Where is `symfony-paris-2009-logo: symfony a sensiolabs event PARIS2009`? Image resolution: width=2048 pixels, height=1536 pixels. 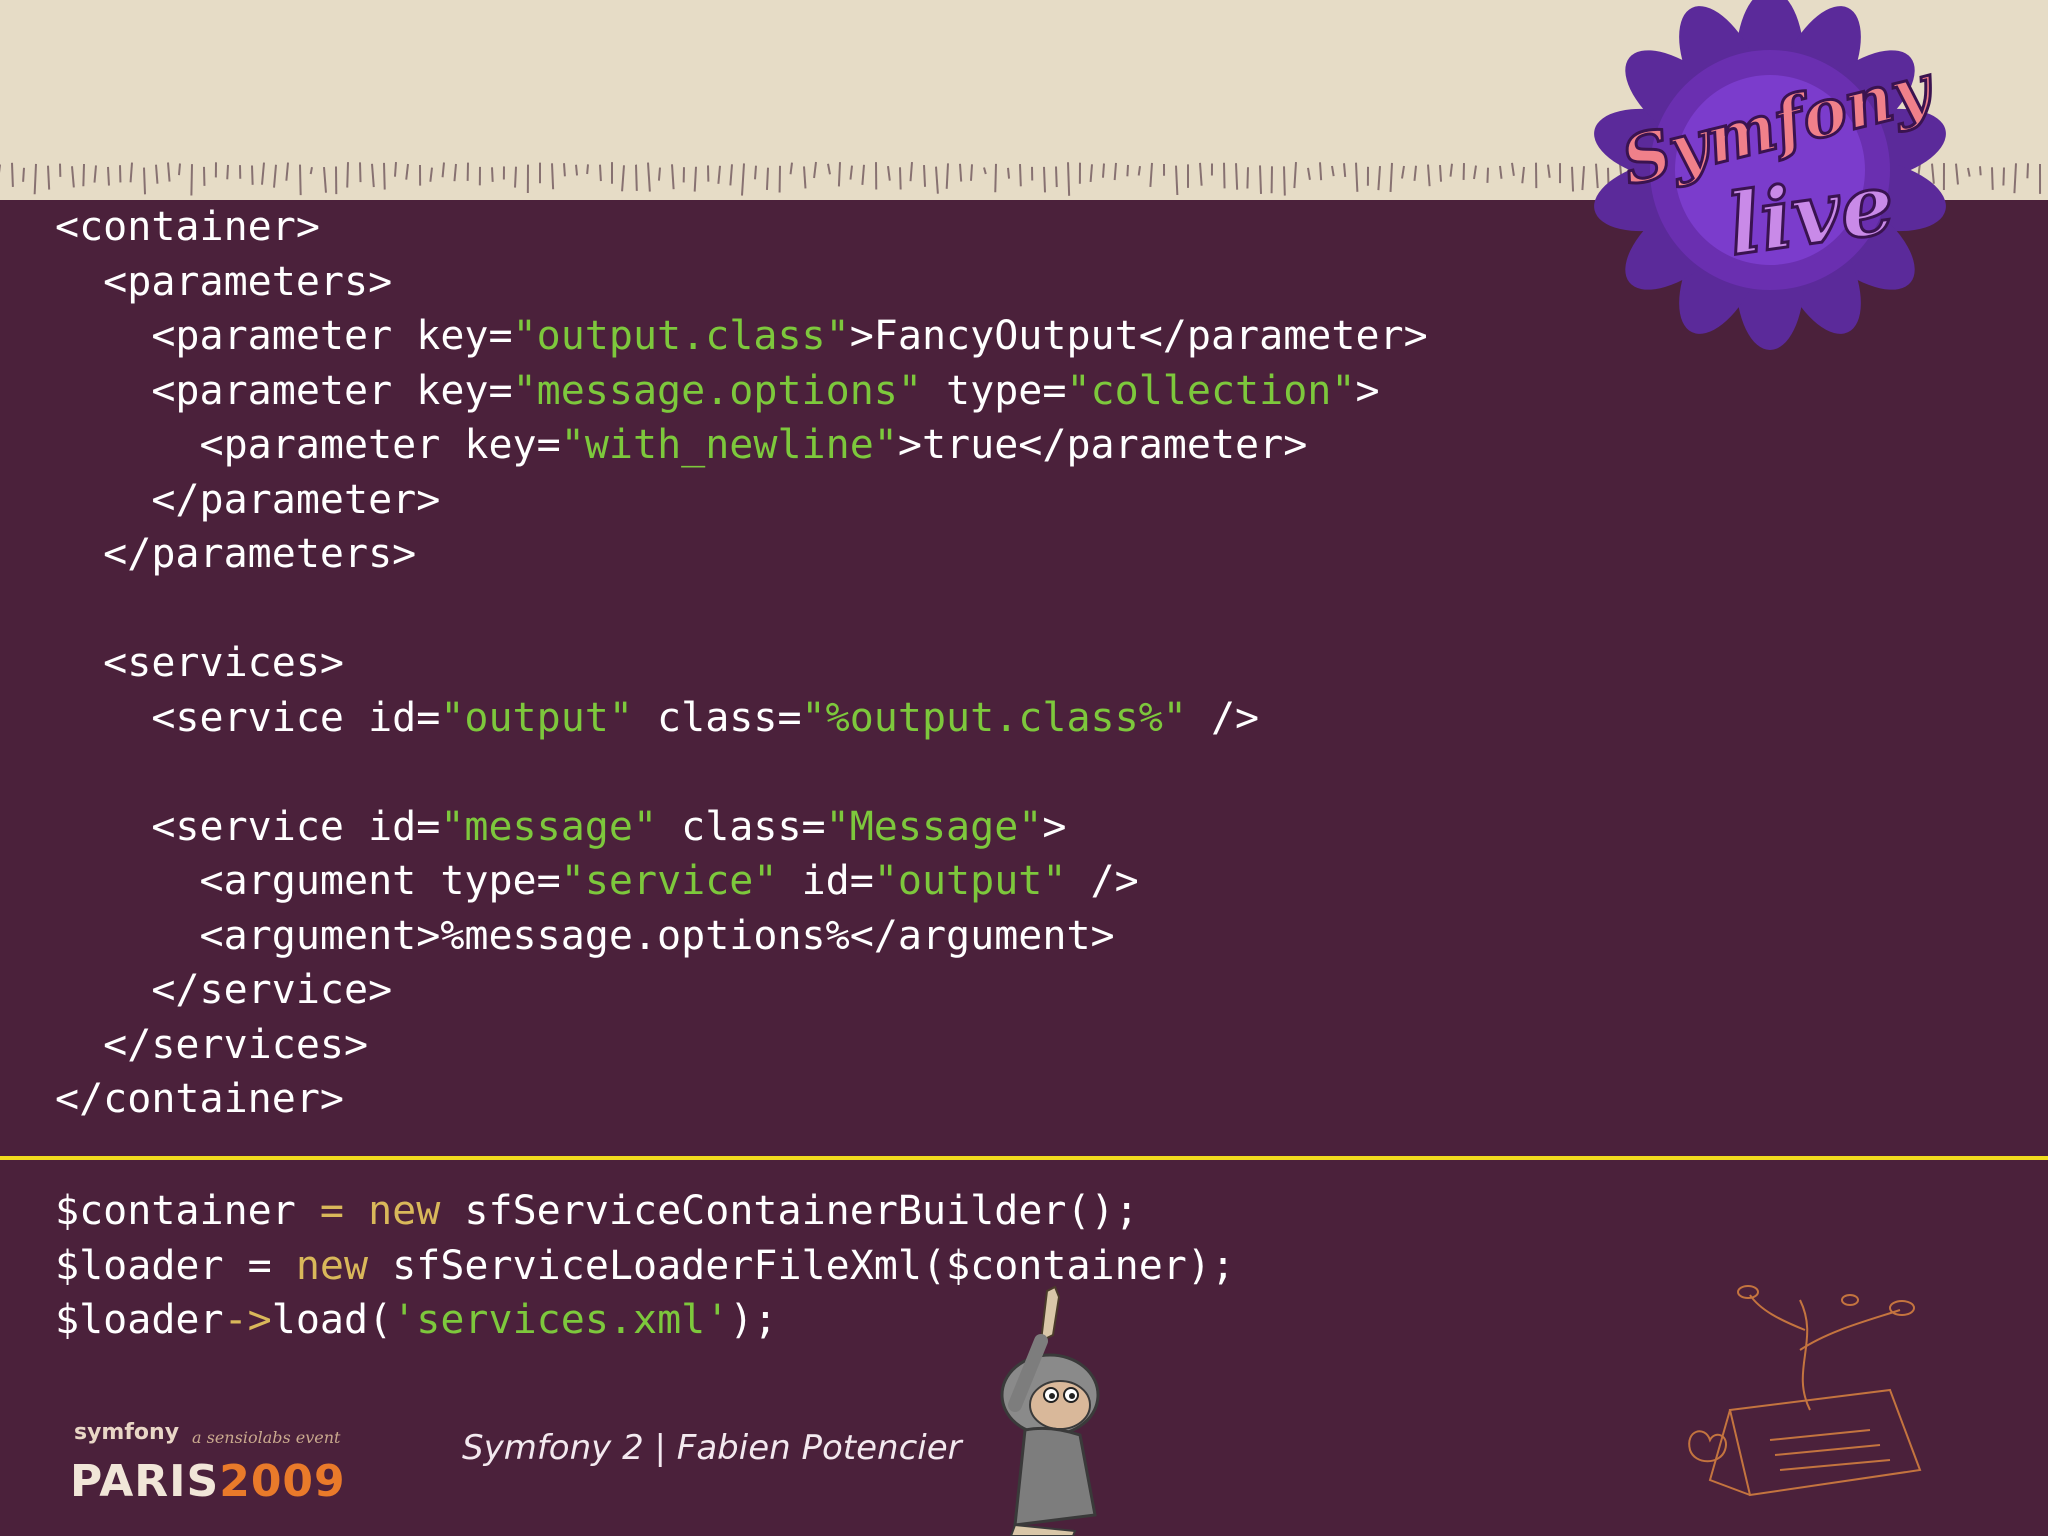
symfony-paris-2009-logo: symfony a sensiolabs event PARIS2009 is located at coordinates (230, 1465).